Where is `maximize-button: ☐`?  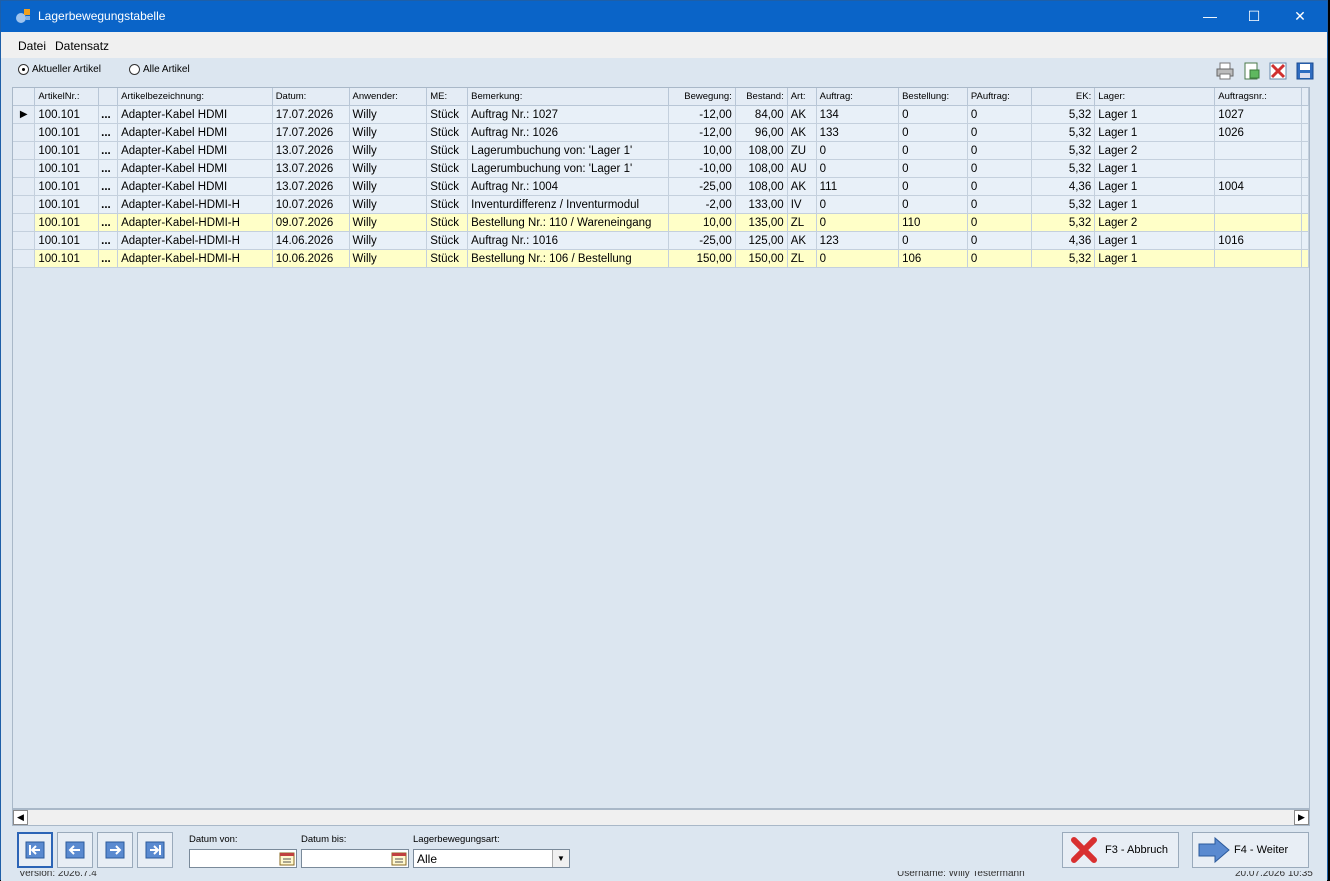
maximize-button: ☐ is located at coordinates (1254, 16).